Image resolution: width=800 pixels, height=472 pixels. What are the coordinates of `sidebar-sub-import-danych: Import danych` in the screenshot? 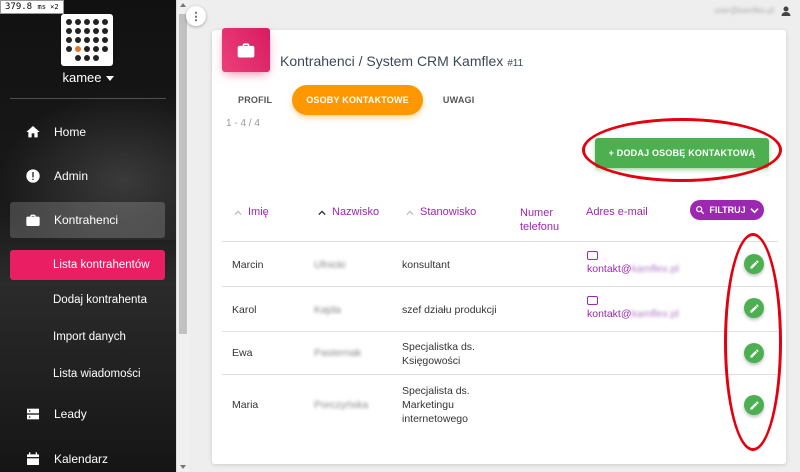 It's located at (87, 337).